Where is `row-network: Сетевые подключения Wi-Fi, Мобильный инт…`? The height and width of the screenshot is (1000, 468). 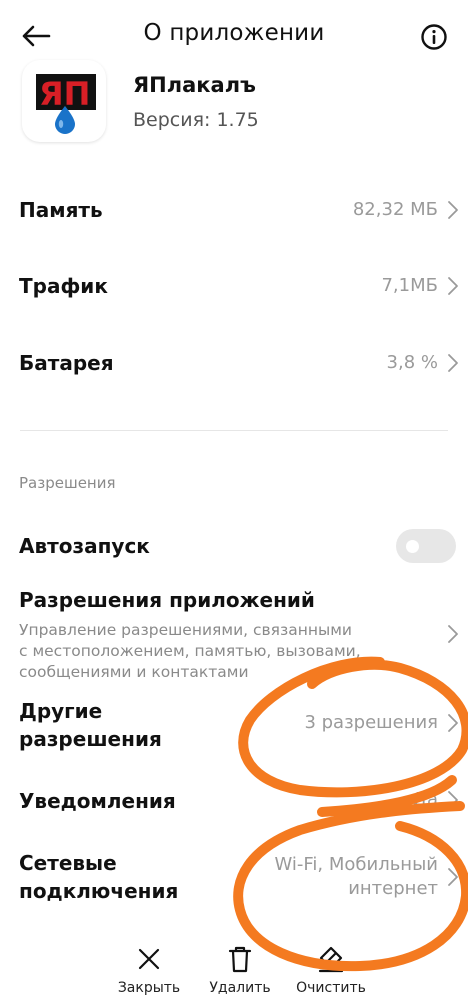
row-network: Сетевые подключения Wi-Fi, Мобильный инт… is located at coordinates (234, 878).